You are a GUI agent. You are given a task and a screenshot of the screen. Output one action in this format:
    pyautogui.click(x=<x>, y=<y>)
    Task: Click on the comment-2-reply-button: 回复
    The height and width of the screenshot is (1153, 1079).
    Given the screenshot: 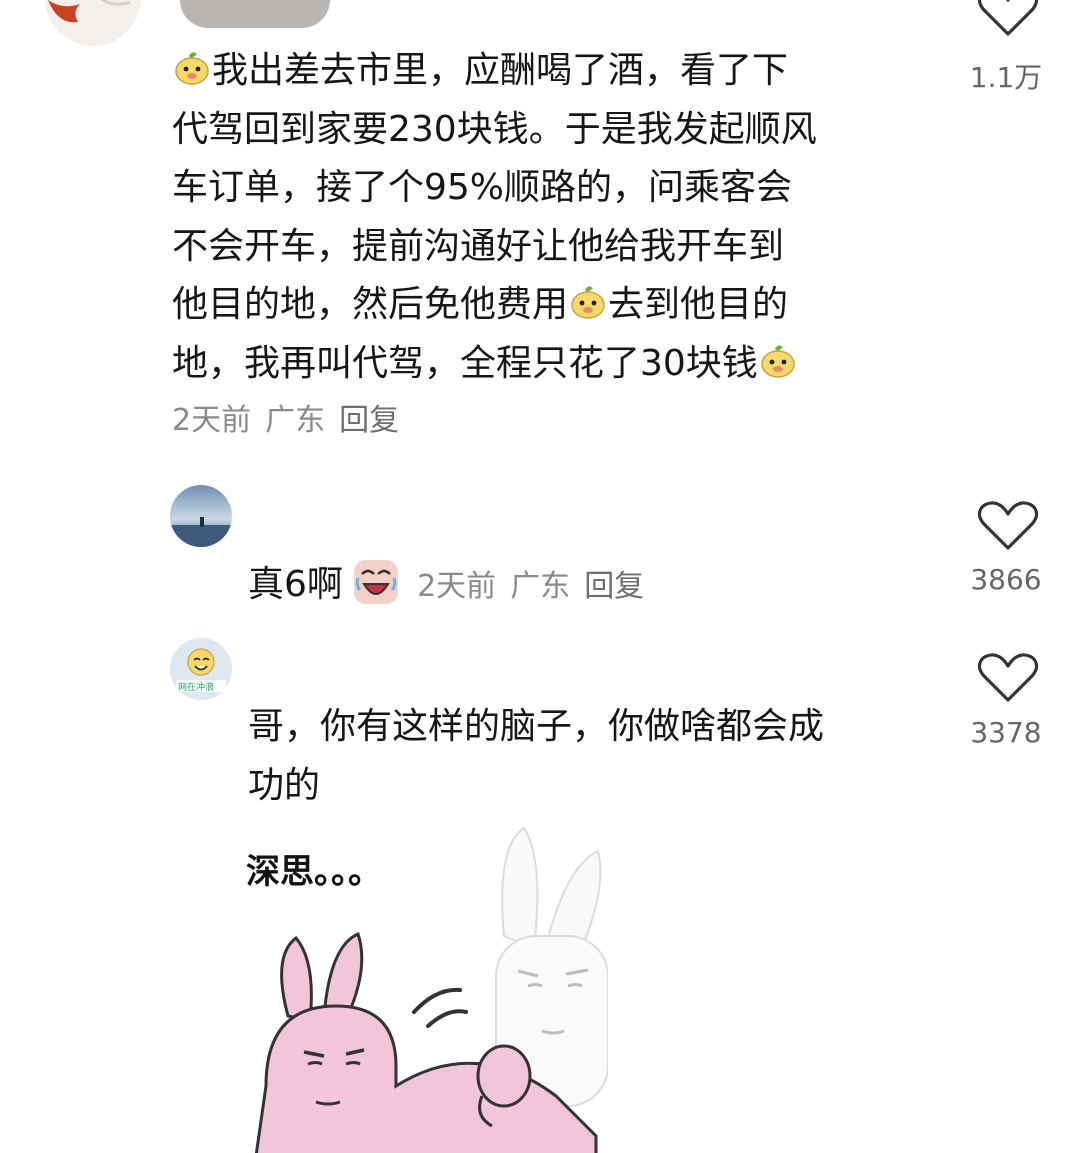 What is the action you would take?
    pyautogui.click(x=614, y=586)
    